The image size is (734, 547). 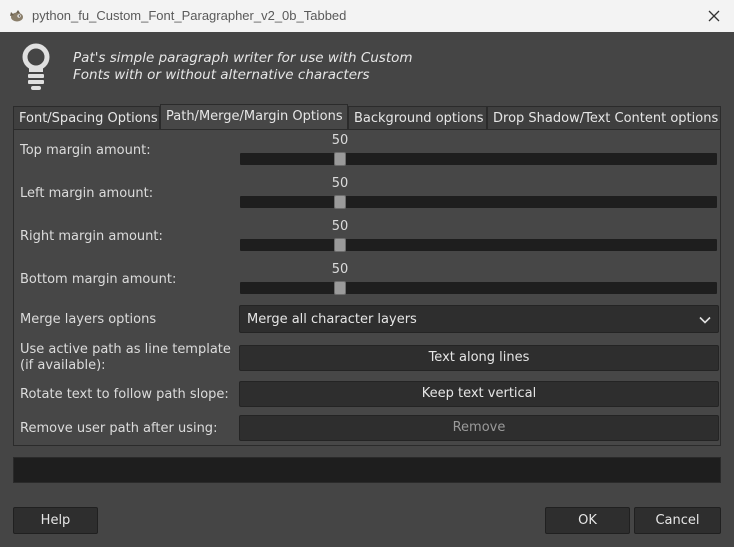 What do you see at coordinates (340, 288) in the screenshot?
I see `bottom-margin-slider-thumb` at bounding box center [340, 288].